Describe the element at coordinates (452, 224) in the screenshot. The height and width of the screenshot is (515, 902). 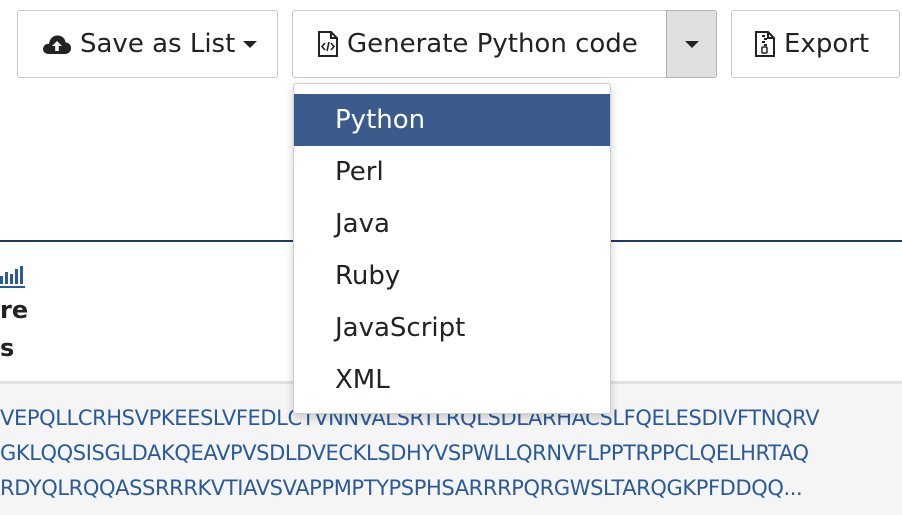
I see `menu-item-java: Java` at that location.